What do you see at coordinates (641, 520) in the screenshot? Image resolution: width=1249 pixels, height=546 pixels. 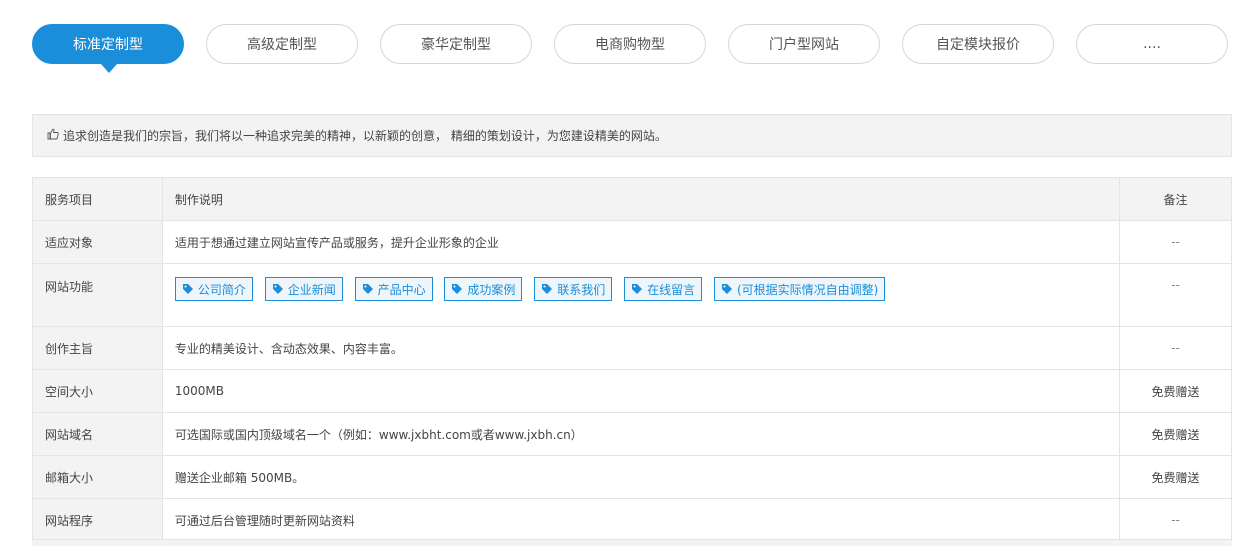 I see `row-description: 可通过后台管理随时更新网站资料` at bounding box center [641, 520].